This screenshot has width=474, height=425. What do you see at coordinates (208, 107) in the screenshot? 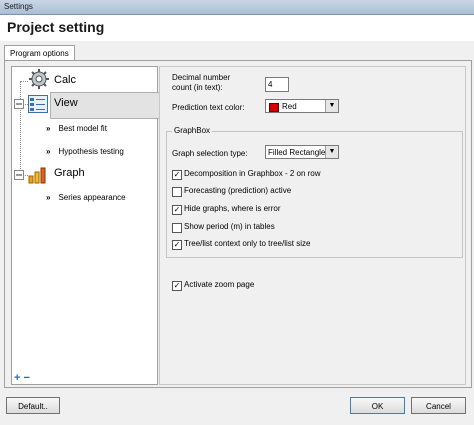
I see `prediction-color-label: Prediction text color:` at bounding box center [208, 107].